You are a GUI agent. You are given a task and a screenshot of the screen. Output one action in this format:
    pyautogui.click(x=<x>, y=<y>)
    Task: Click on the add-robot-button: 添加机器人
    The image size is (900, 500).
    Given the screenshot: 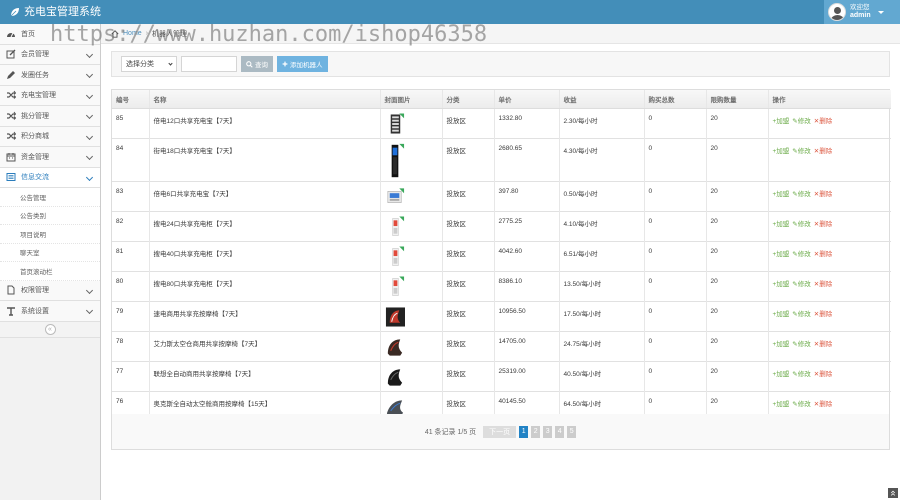 What is the action you would take?
    pyautogui.click(x=302, y=64)
    